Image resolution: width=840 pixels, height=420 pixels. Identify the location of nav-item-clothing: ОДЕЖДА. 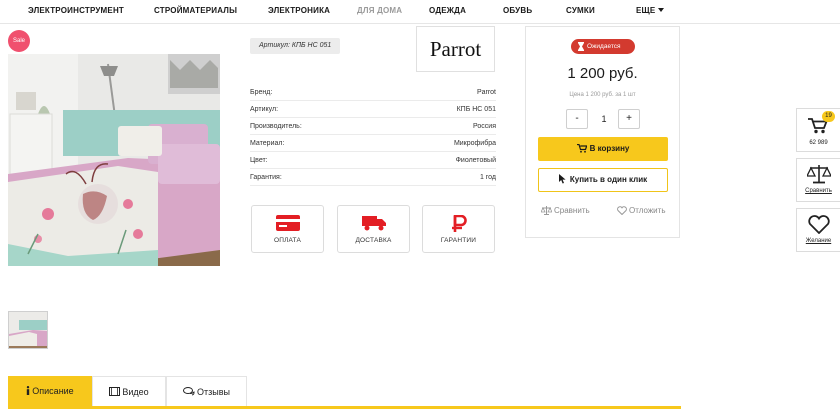
(447, 10).